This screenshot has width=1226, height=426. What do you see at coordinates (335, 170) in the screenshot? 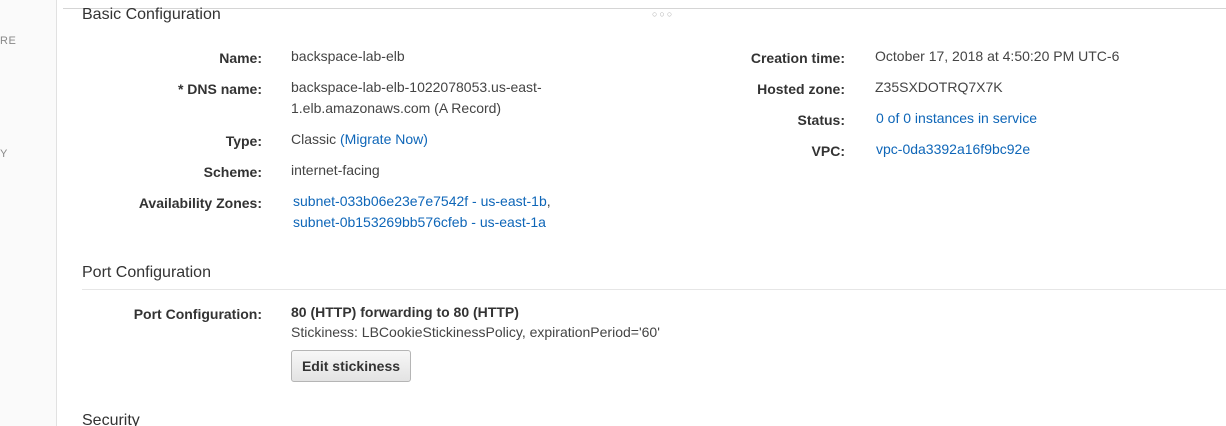
I see `scheme-value: internet-facing` at bounding box center [335, 170].